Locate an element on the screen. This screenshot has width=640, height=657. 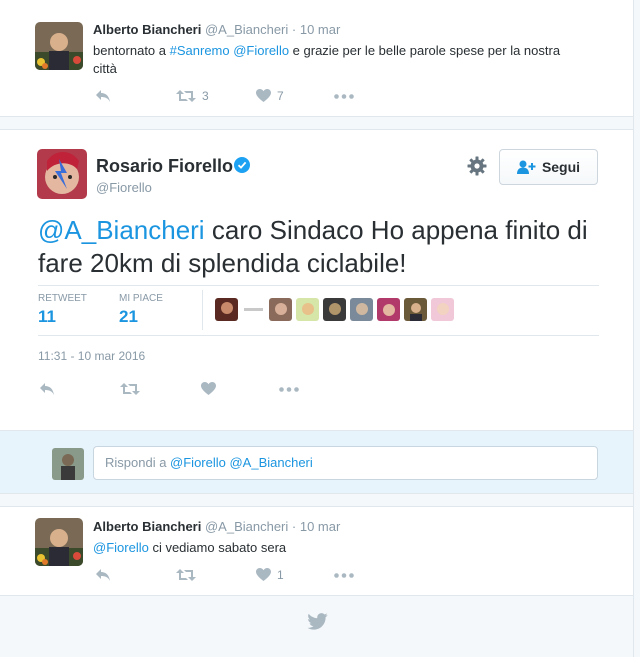
tweet-text: @Fiorello ci vediamo sabato sera is located at coordinates (190, 547).